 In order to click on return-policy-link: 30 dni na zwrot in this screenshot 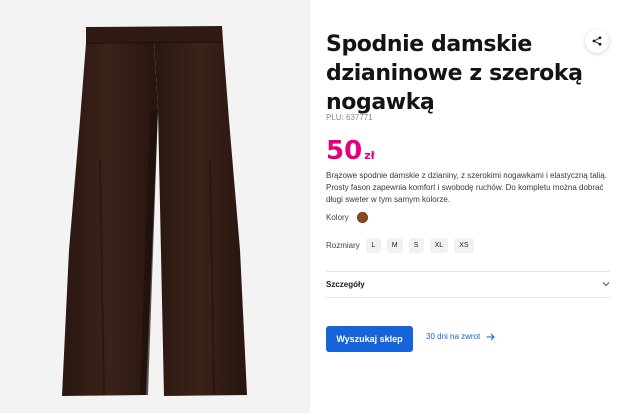, I will do `click(461, 336)`.